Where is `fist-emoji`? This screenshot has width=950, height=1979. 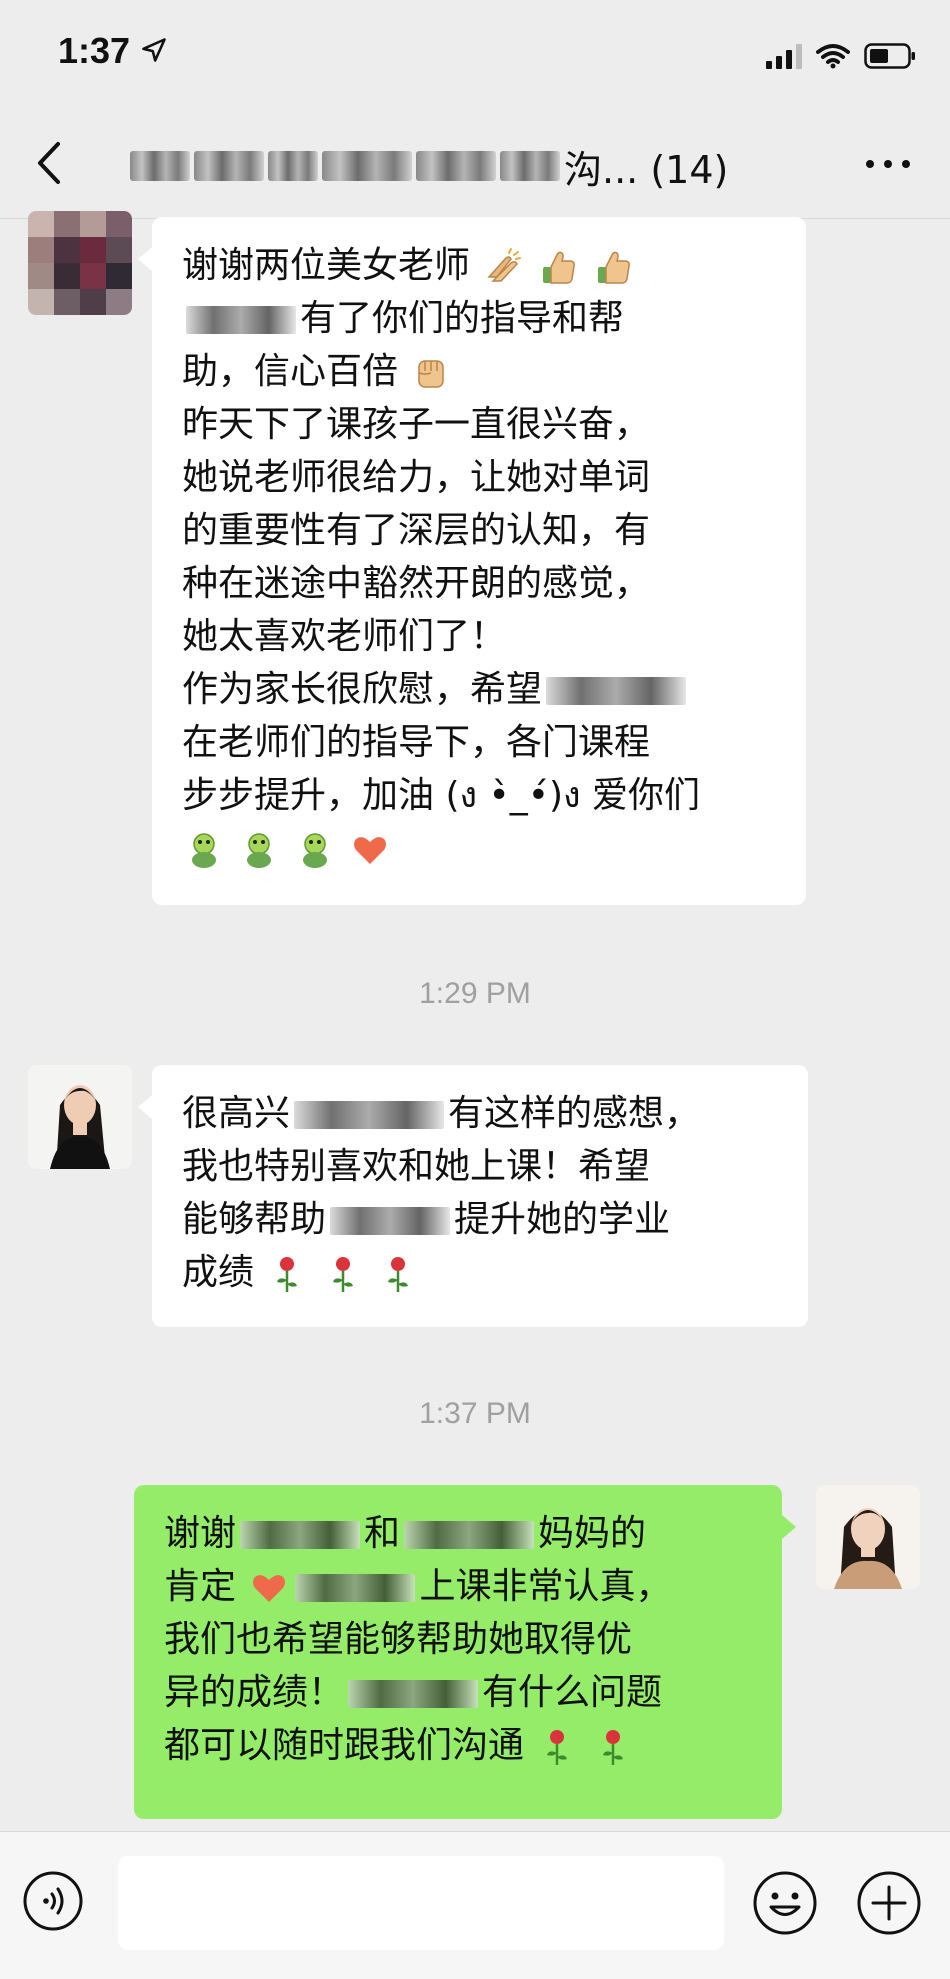 fist-emoji is located at coordinates (431, 374).